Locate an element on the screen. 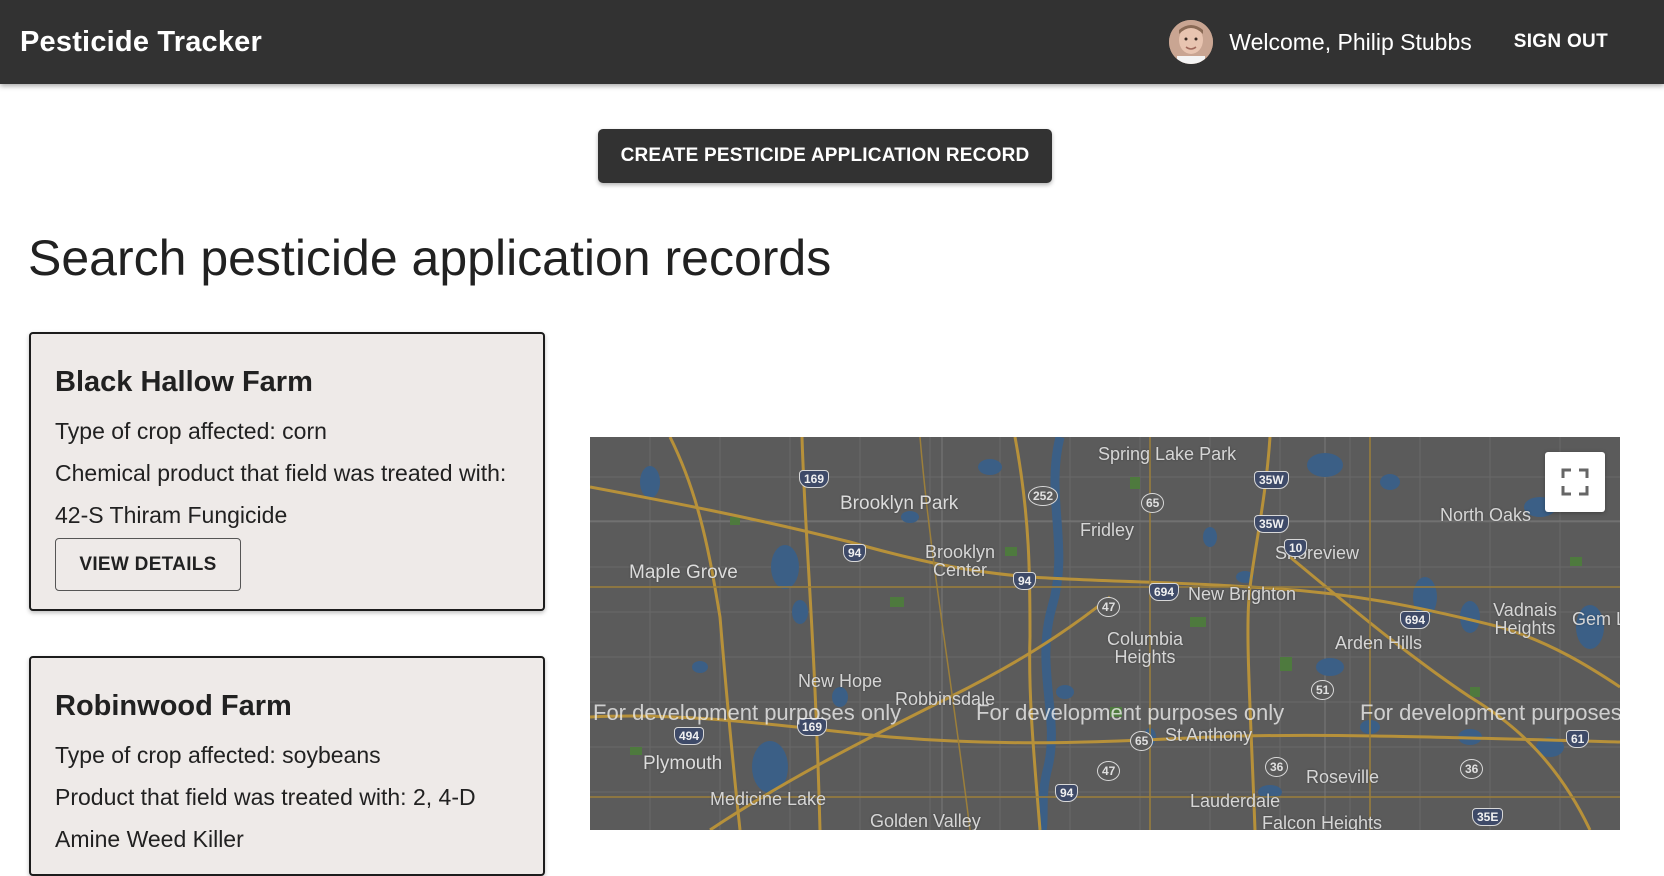  user-area: Welcome, Philip Stubbs SIGN OUT is located at coordinates (1406, 42).